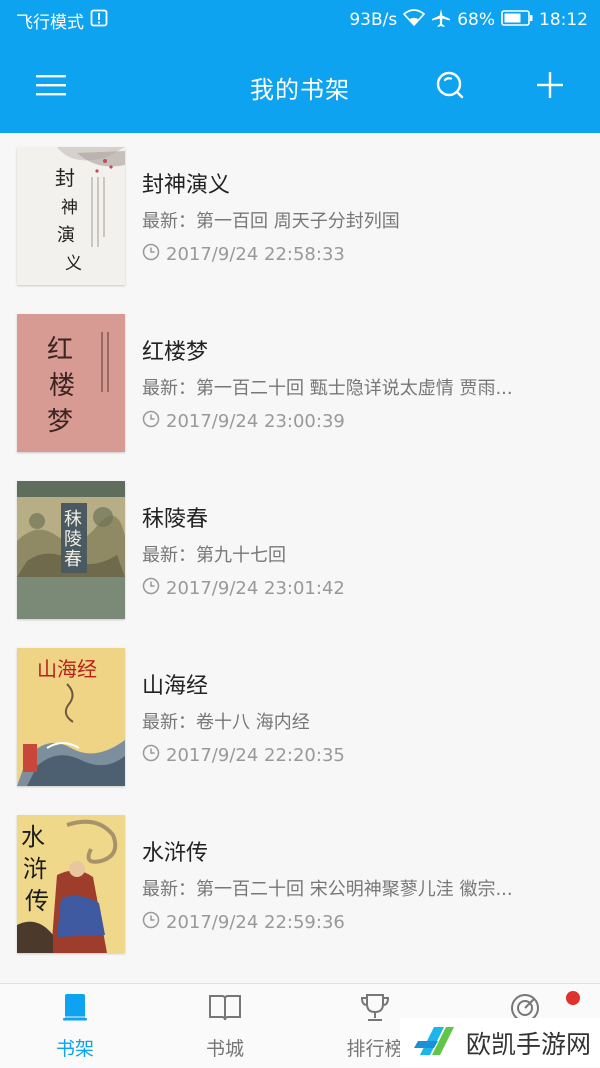  What do you see at coordinates (255, 588) in the screenshot?
I see `update-time-value: 2017/9/24 23:01:42` at bounding box center [255, 588].